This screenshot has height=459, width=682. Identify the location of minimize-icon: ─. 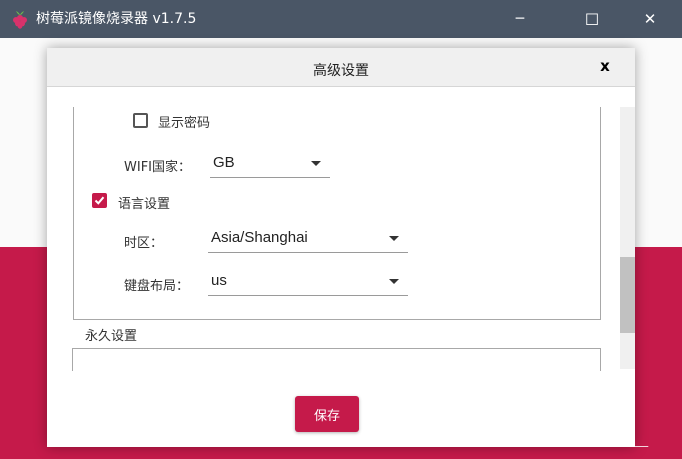
(520, 19).